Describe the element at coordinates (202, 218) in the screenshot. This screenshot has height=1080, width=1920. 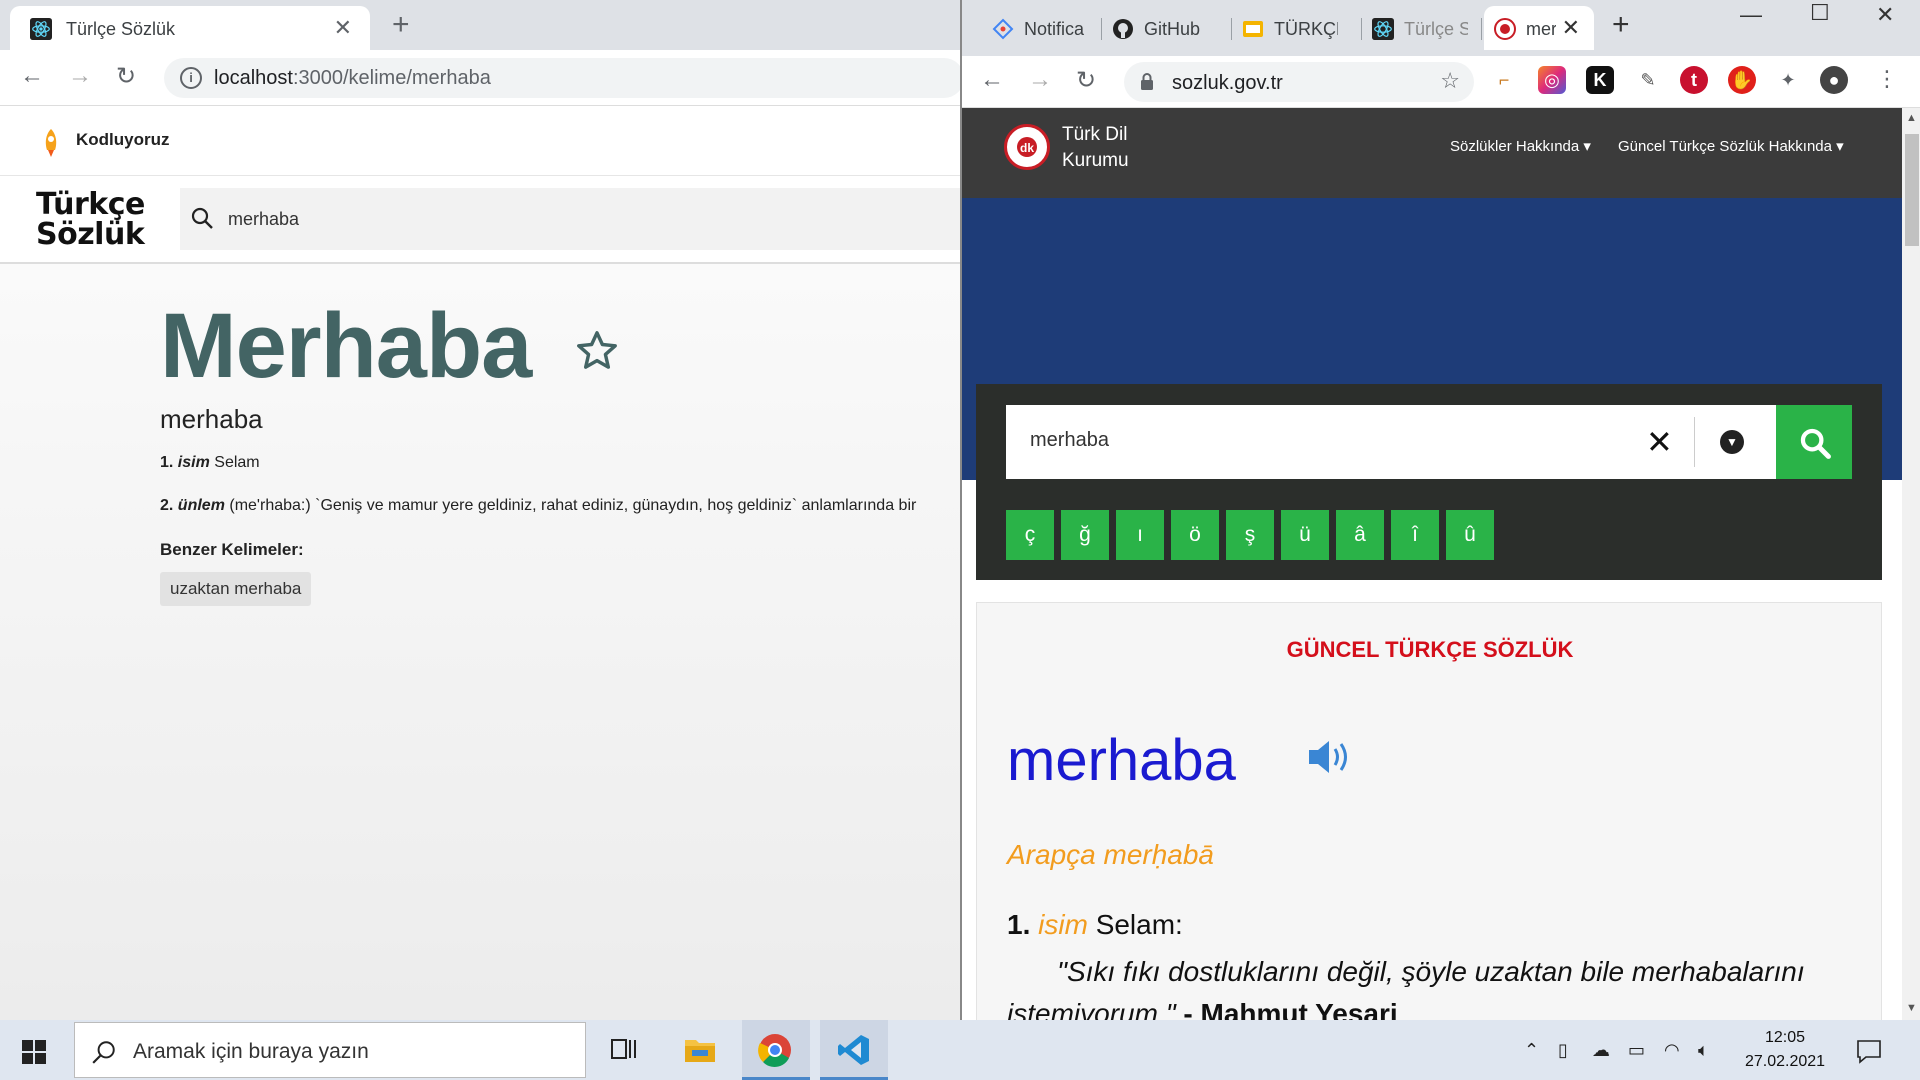
I see `search-icon` at that location.